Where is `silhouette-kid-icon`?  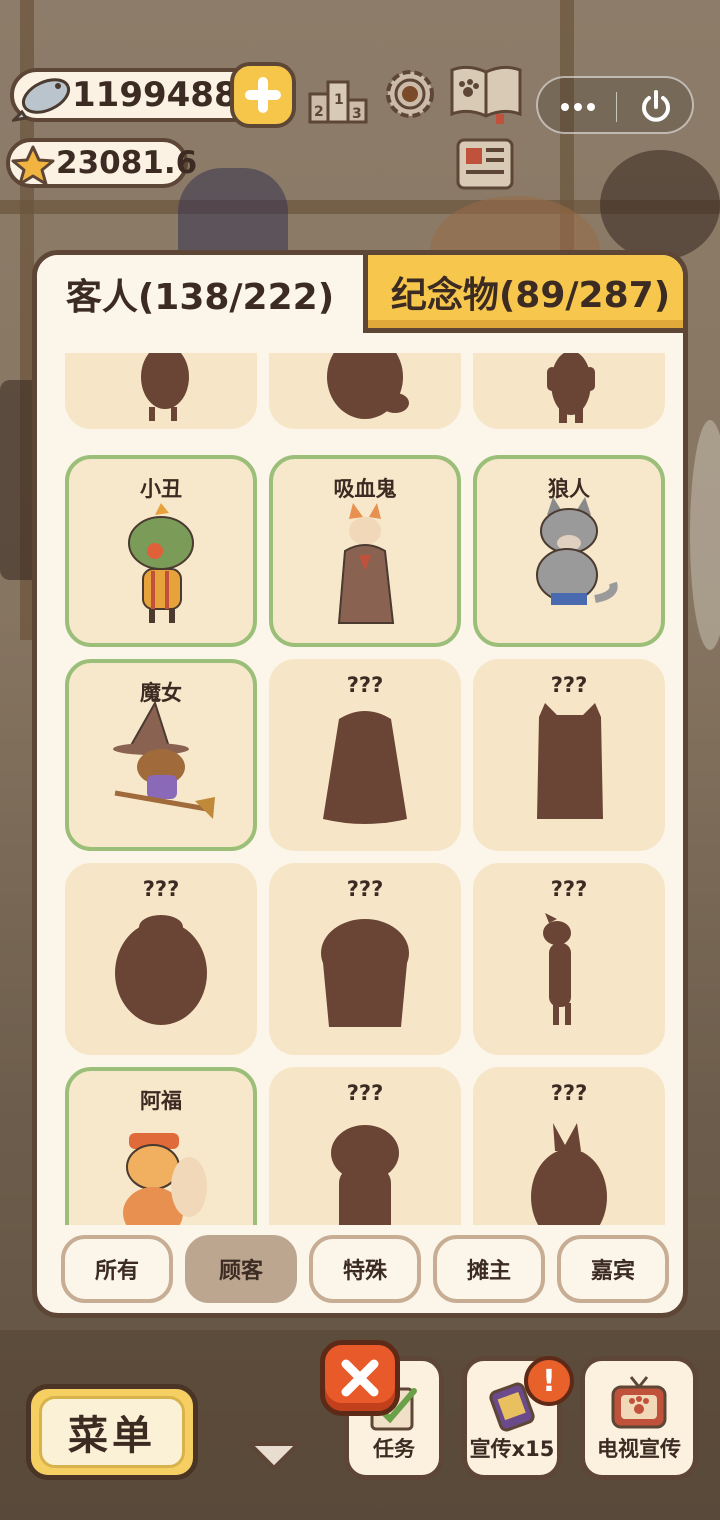
silhouette-kid-icon is located at coordinates (365, 1175).